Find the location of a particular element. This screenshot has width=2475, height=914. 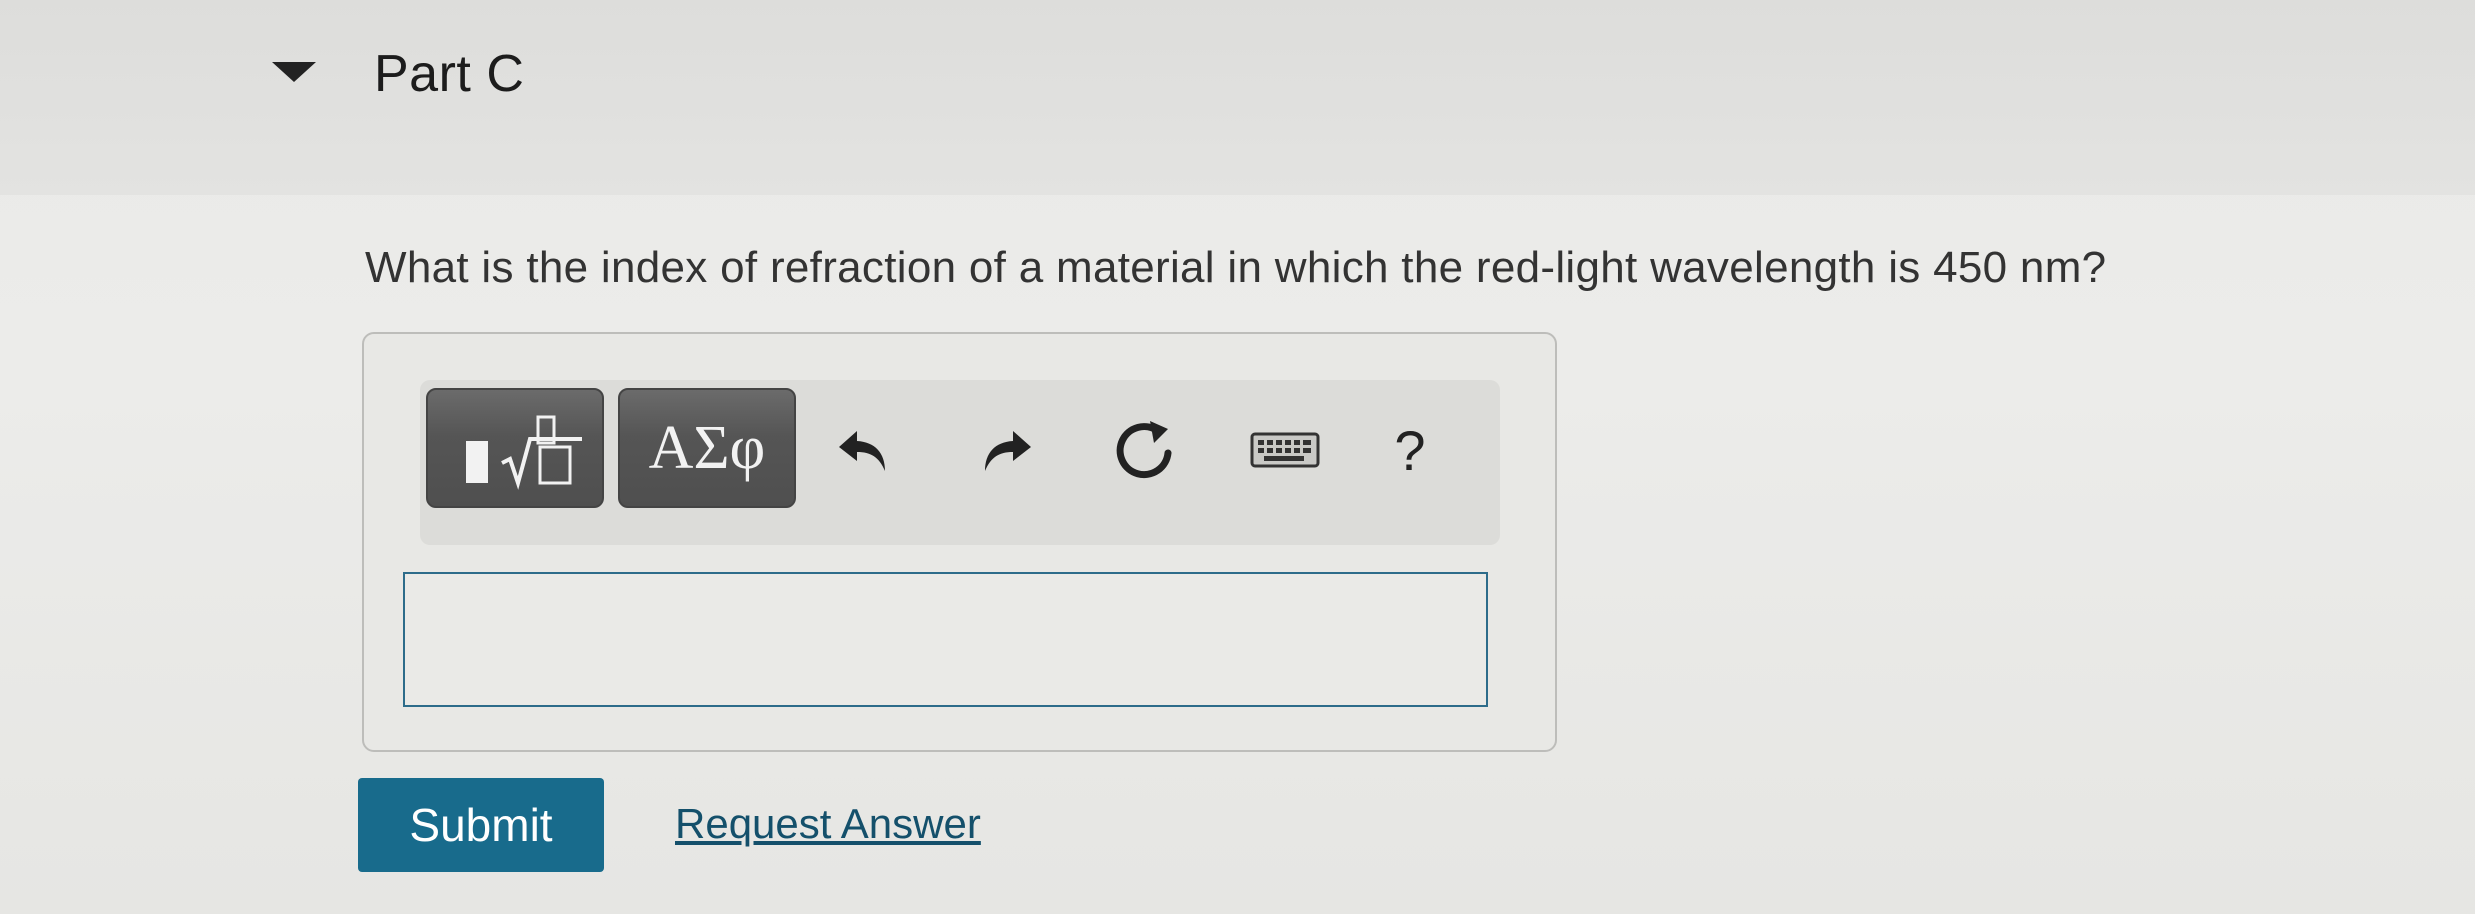

redo-icon is located at coordinates (1005, 450).